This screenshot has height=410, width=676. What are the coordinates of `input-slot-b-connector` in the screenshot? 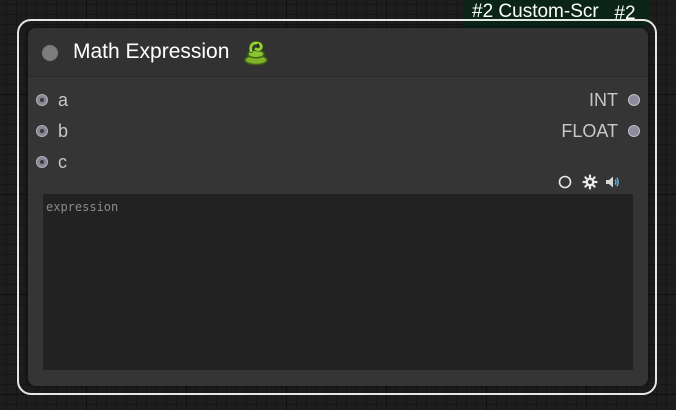 It's located at (42, 131).